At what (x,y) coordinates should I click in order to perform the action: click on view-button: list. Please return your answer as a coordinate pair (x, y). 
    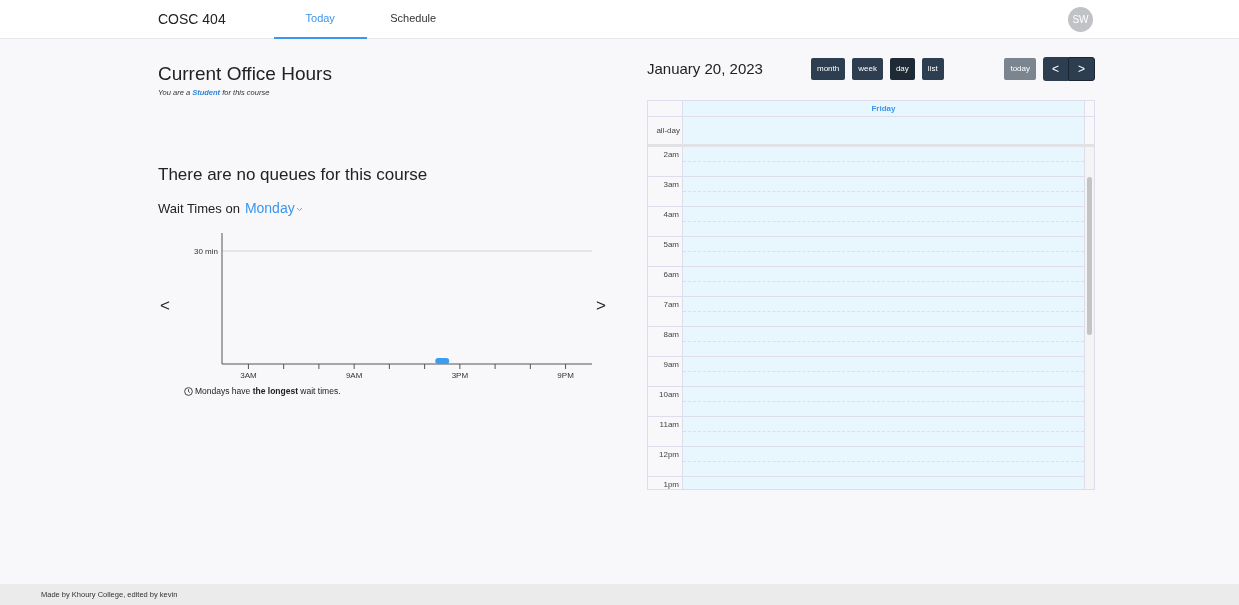
    Looking at the image, I should click on (932, 69).